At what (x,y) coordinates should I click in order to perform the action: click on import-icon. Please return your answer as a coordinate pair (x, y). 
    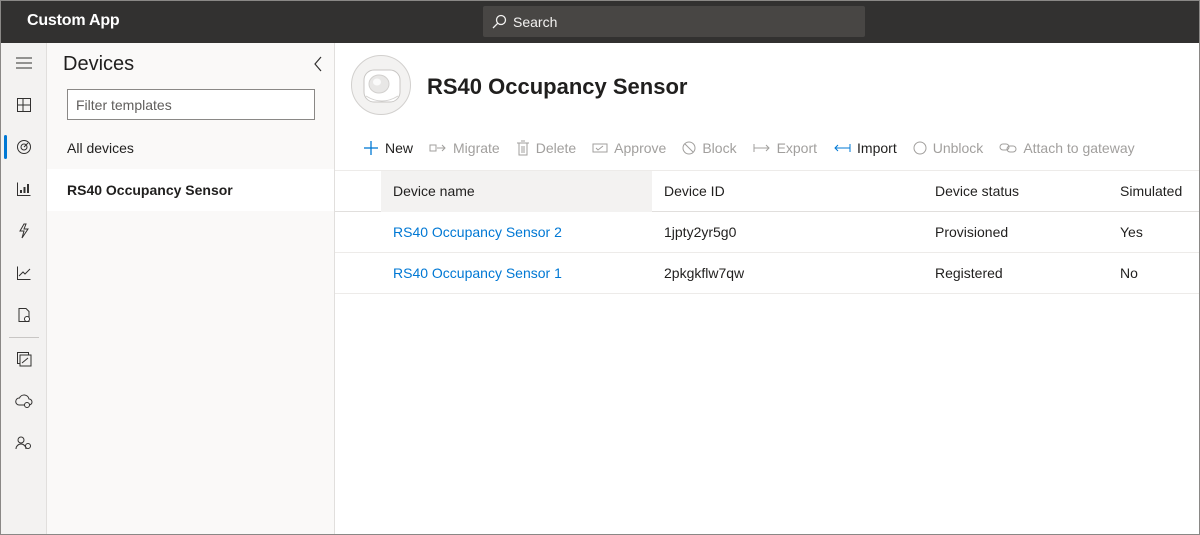
    Looking at the image, I should click on (842, 148).